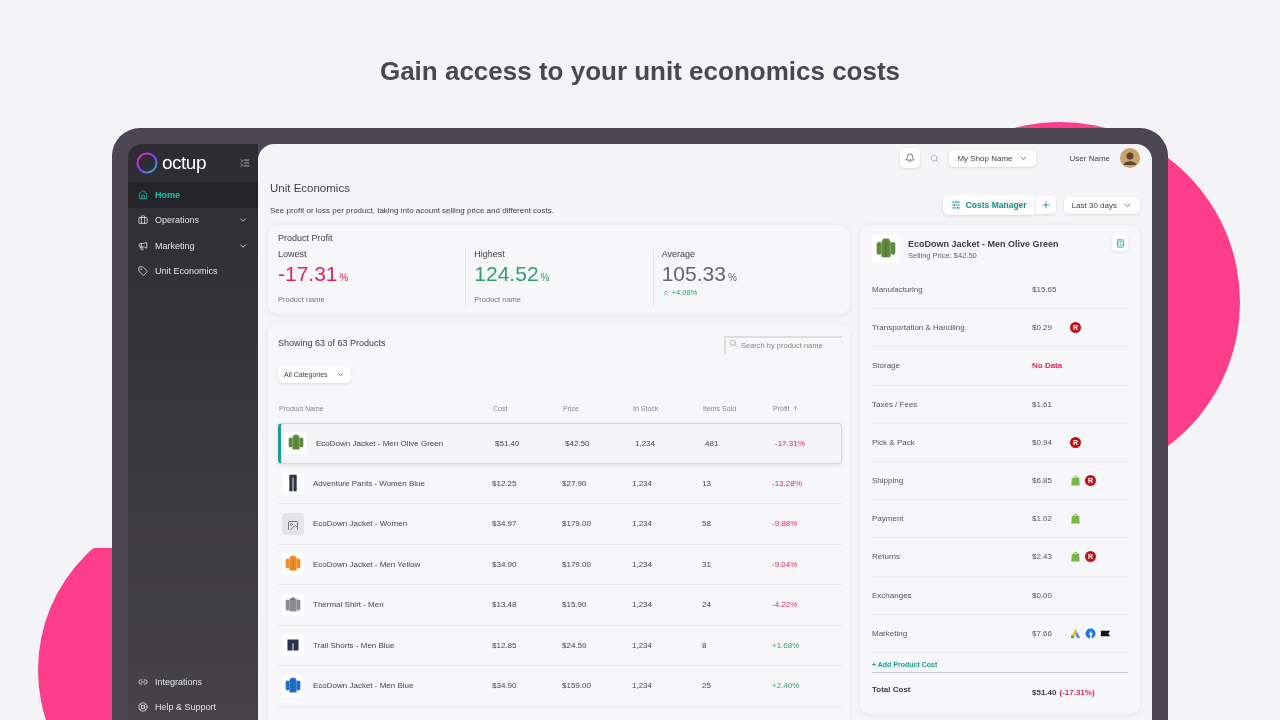  Describe the element at coordinates (360, 524) in the screenshot. I see `product-name: EcoDown Jacket - Women` at that location.